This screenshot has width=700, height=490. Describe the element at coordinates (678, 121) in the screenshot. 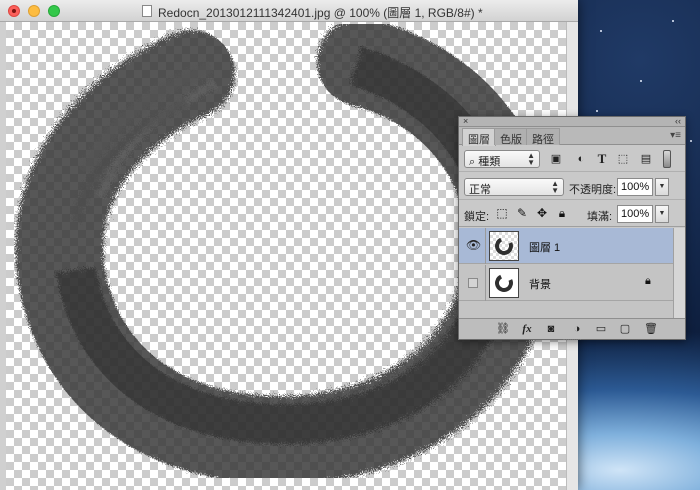

I see `panel-collapse-icon: ‹‹` at that location.